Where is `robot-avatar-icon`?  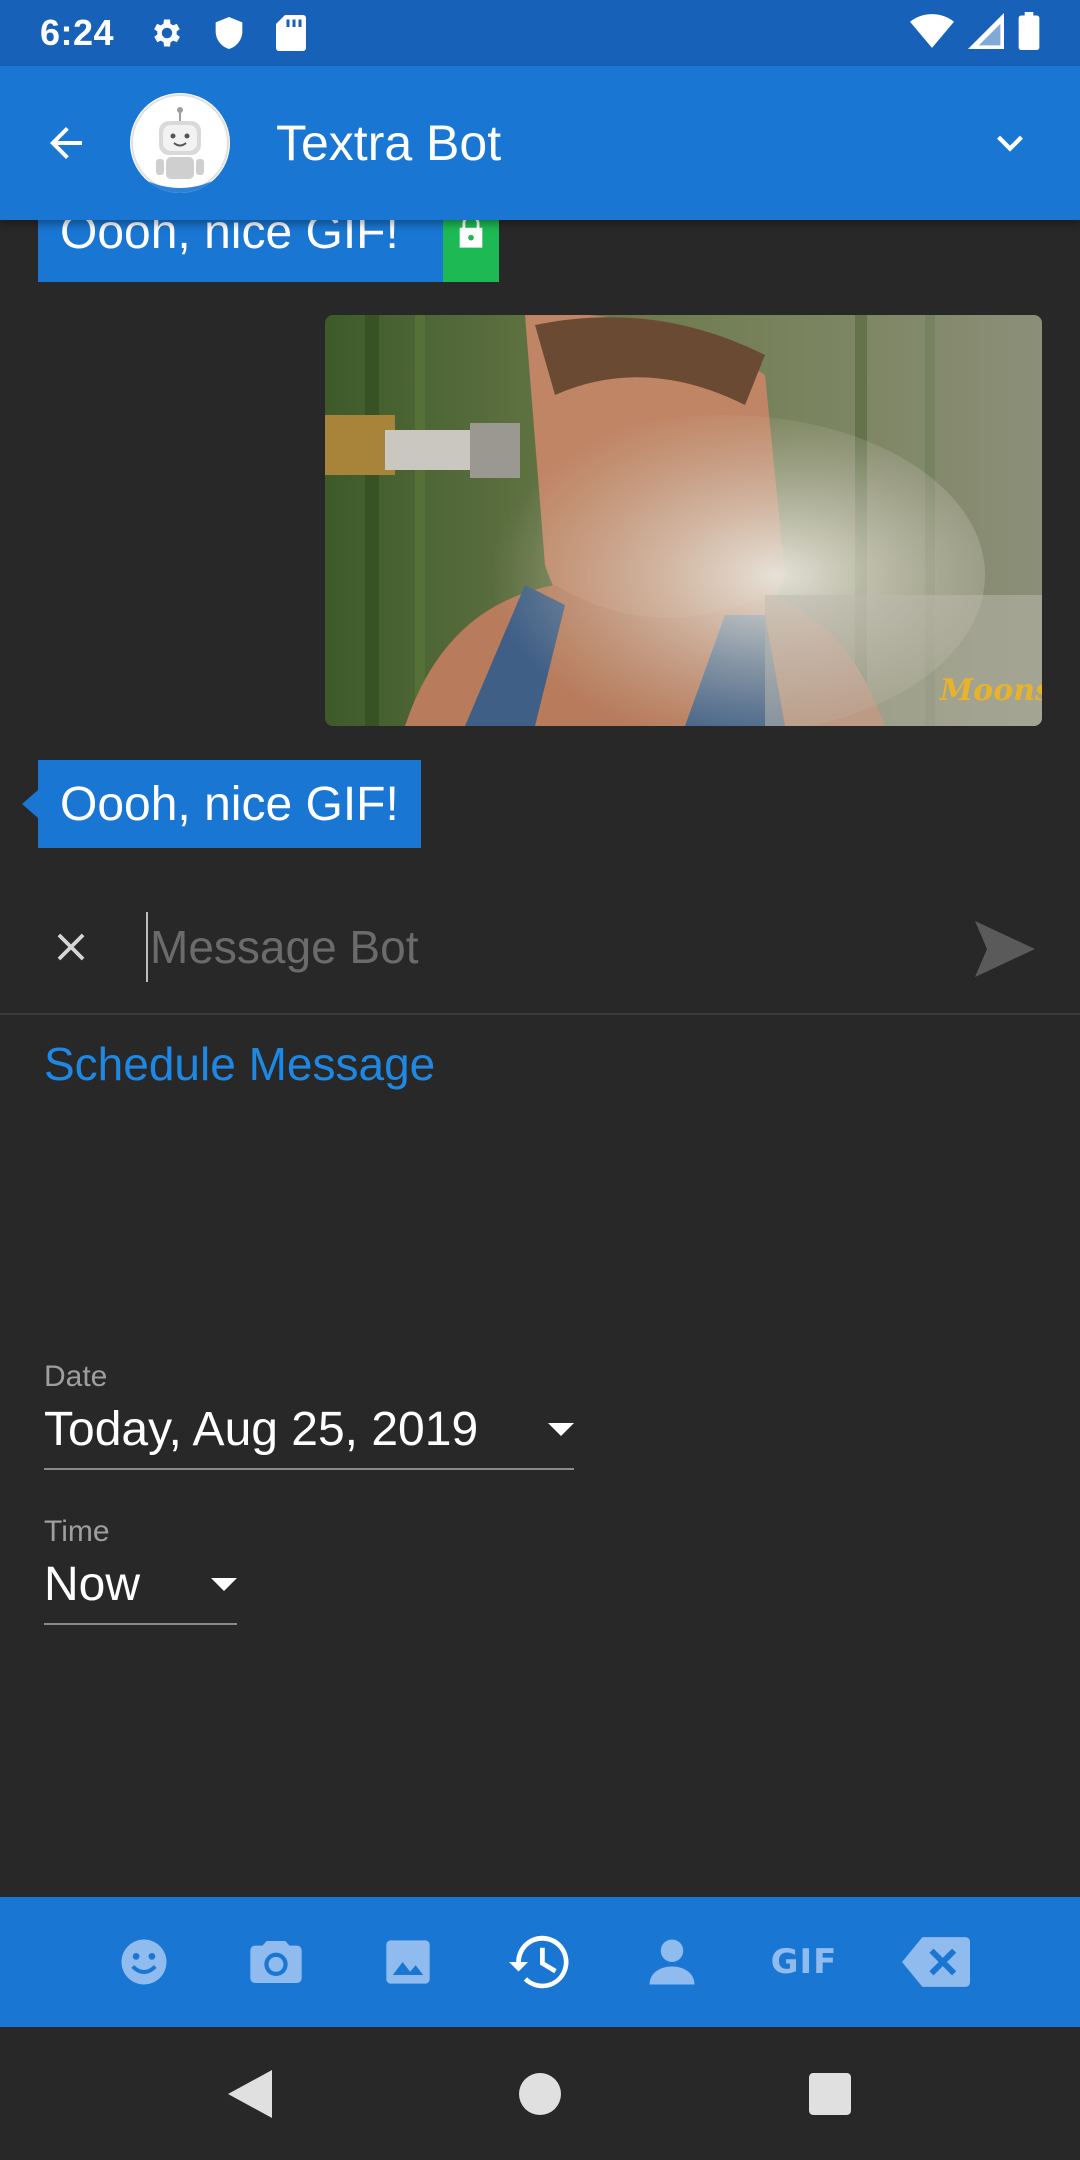
robot-avatar-icon is located at coordinates (180, 143).